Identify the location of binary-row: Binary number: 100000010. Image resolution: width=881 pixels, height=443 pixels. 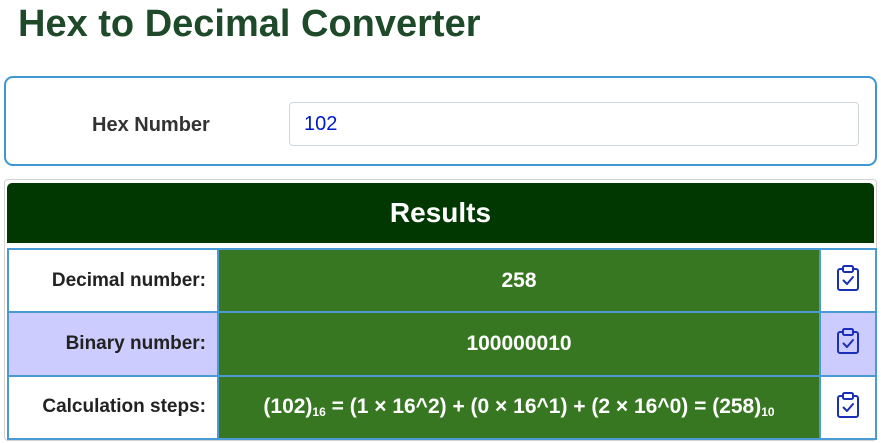
(442, 344).